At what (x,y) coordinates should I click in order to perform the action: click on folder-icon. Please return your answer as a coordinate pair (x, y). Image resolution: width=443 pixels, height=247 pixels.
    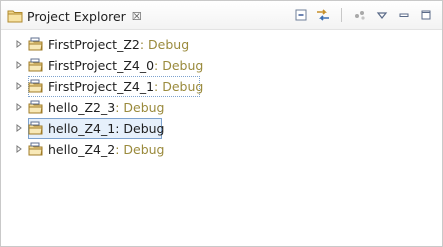
    Looking at the image, I should click on (15, 16).